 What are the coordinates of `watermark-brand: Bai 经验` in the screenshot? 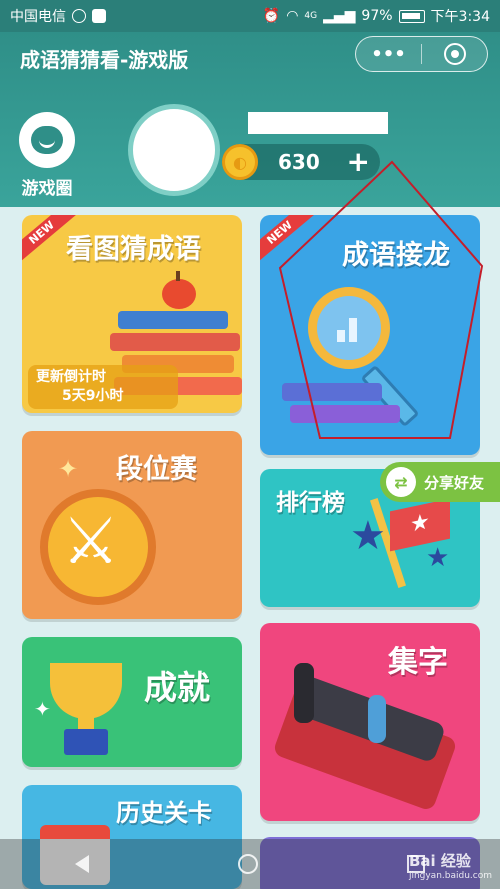 It's located at (439, 861).